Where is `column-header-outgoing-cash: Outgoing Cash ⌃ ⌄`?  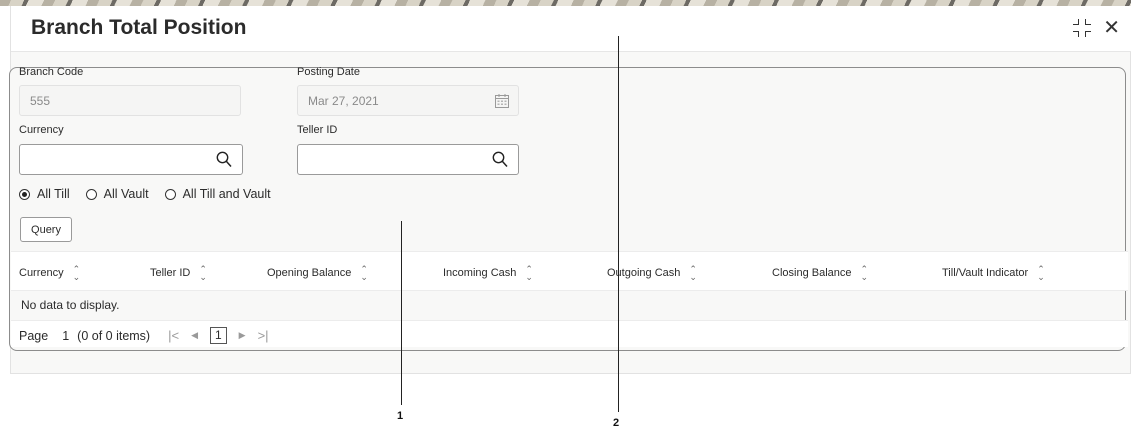 column-header-outgoing-cash: Outgoing Cash ⌃ ⌄ is located at coordinates (652, 273).